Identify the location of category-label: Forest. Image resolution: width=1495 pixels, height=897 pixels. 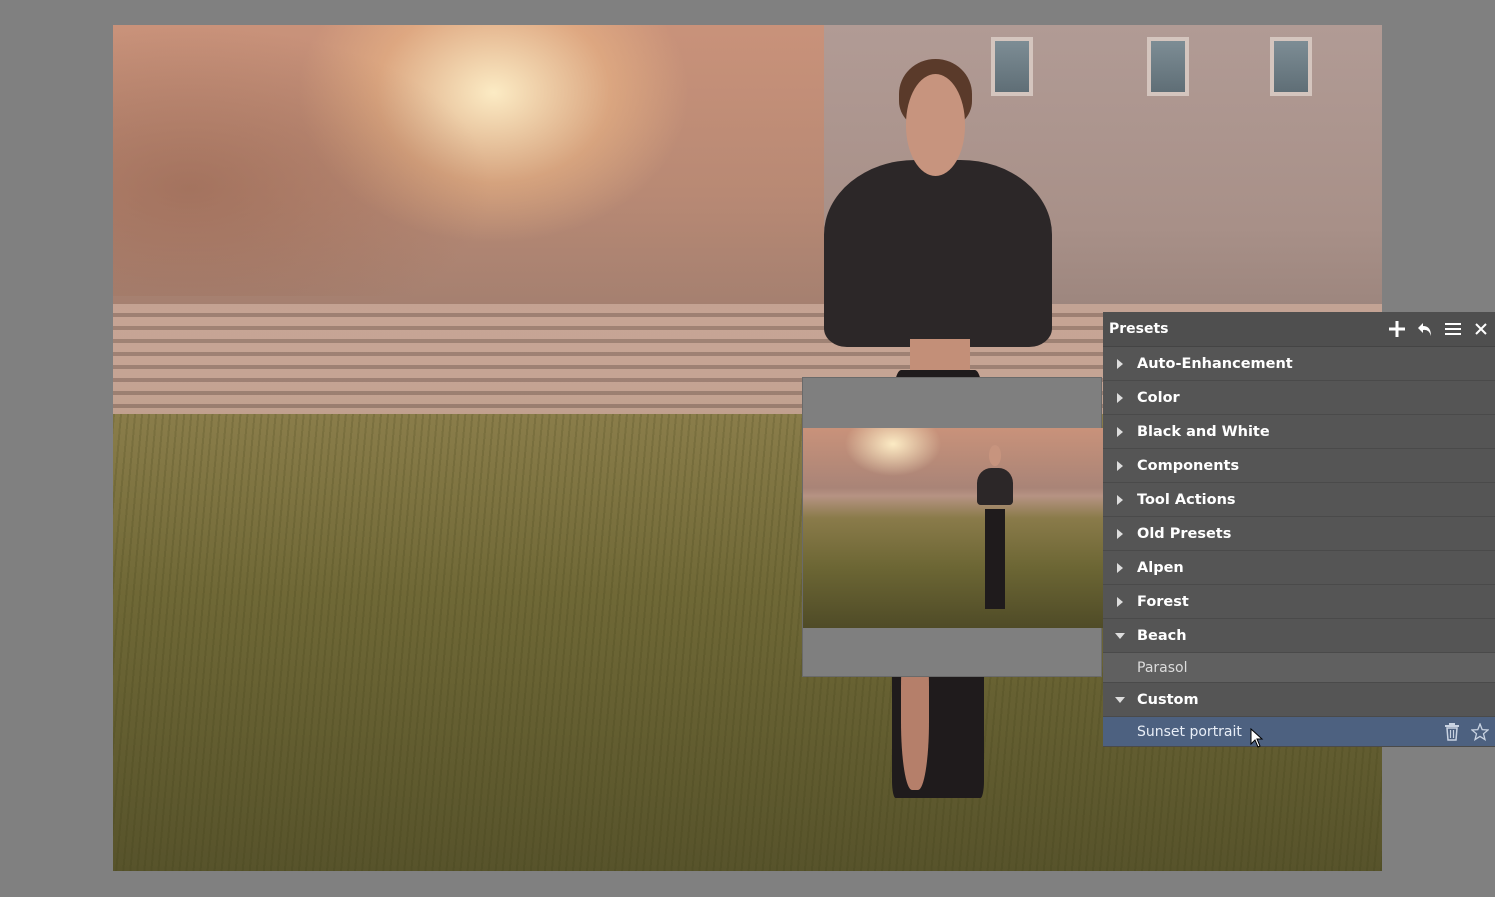
(1163, 601).